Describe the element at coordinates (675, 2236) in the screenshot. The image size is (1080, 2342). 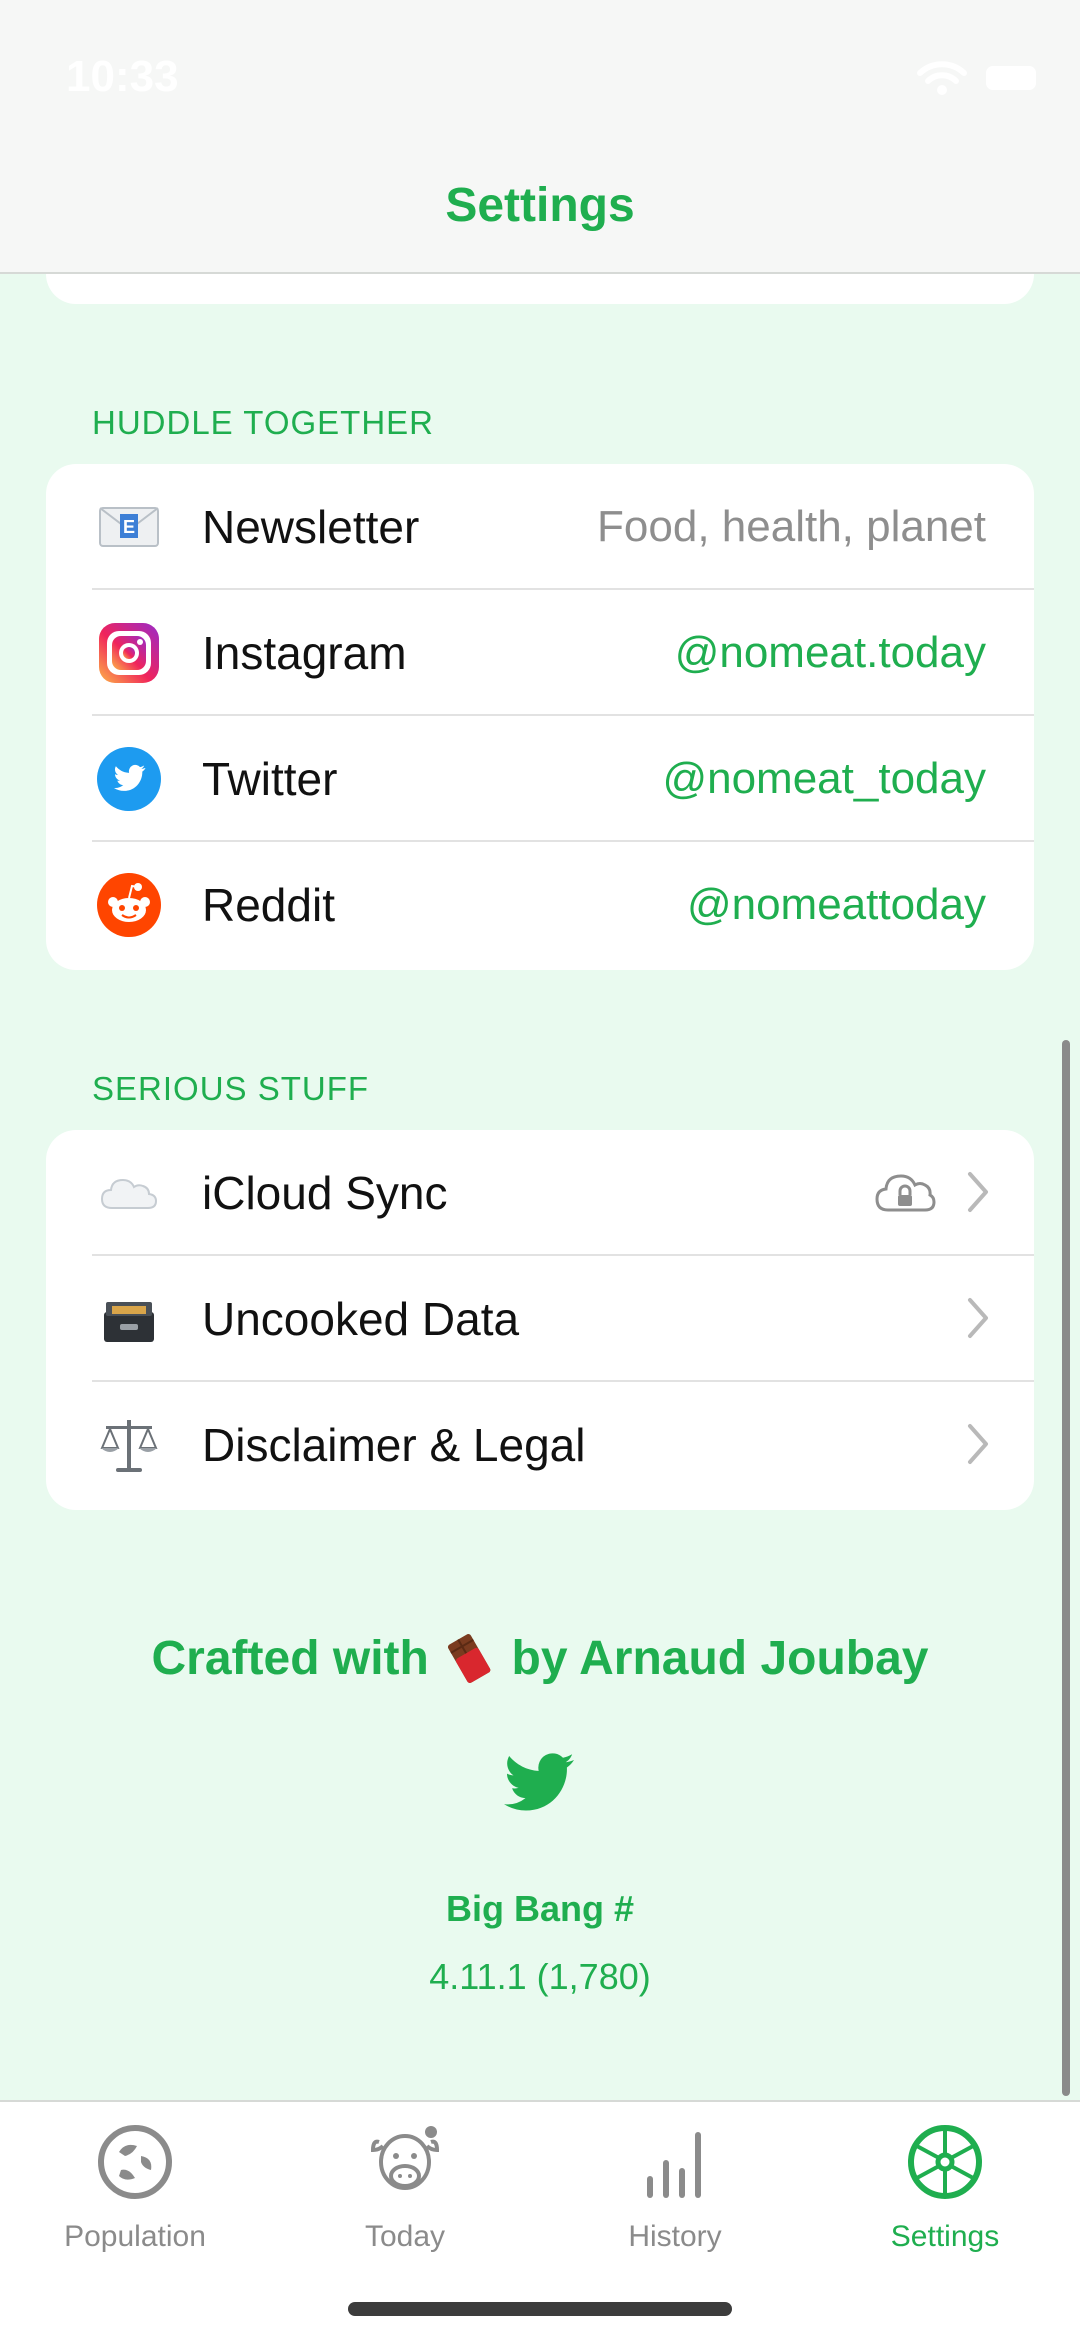
I see `tab-label-history: History` at that location.